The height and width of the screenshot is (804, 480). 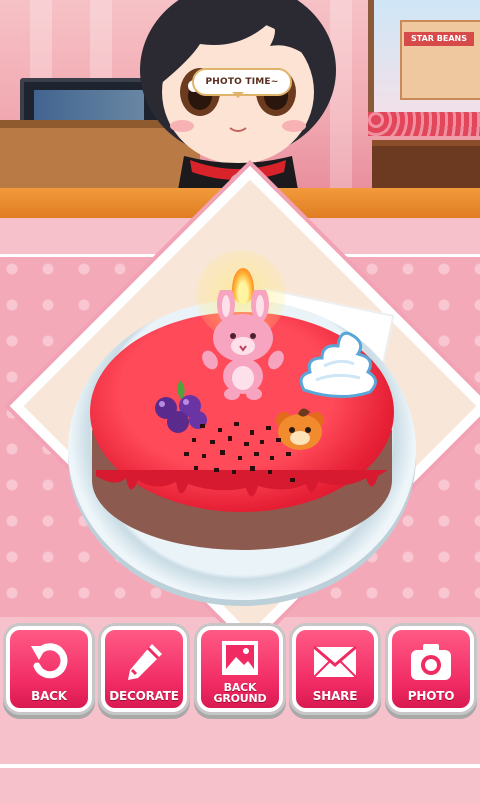 What do you see at coordinates (49, 661) in the screenshot?
I see `undo-arrow-icon` at bounding box center [49, 661].